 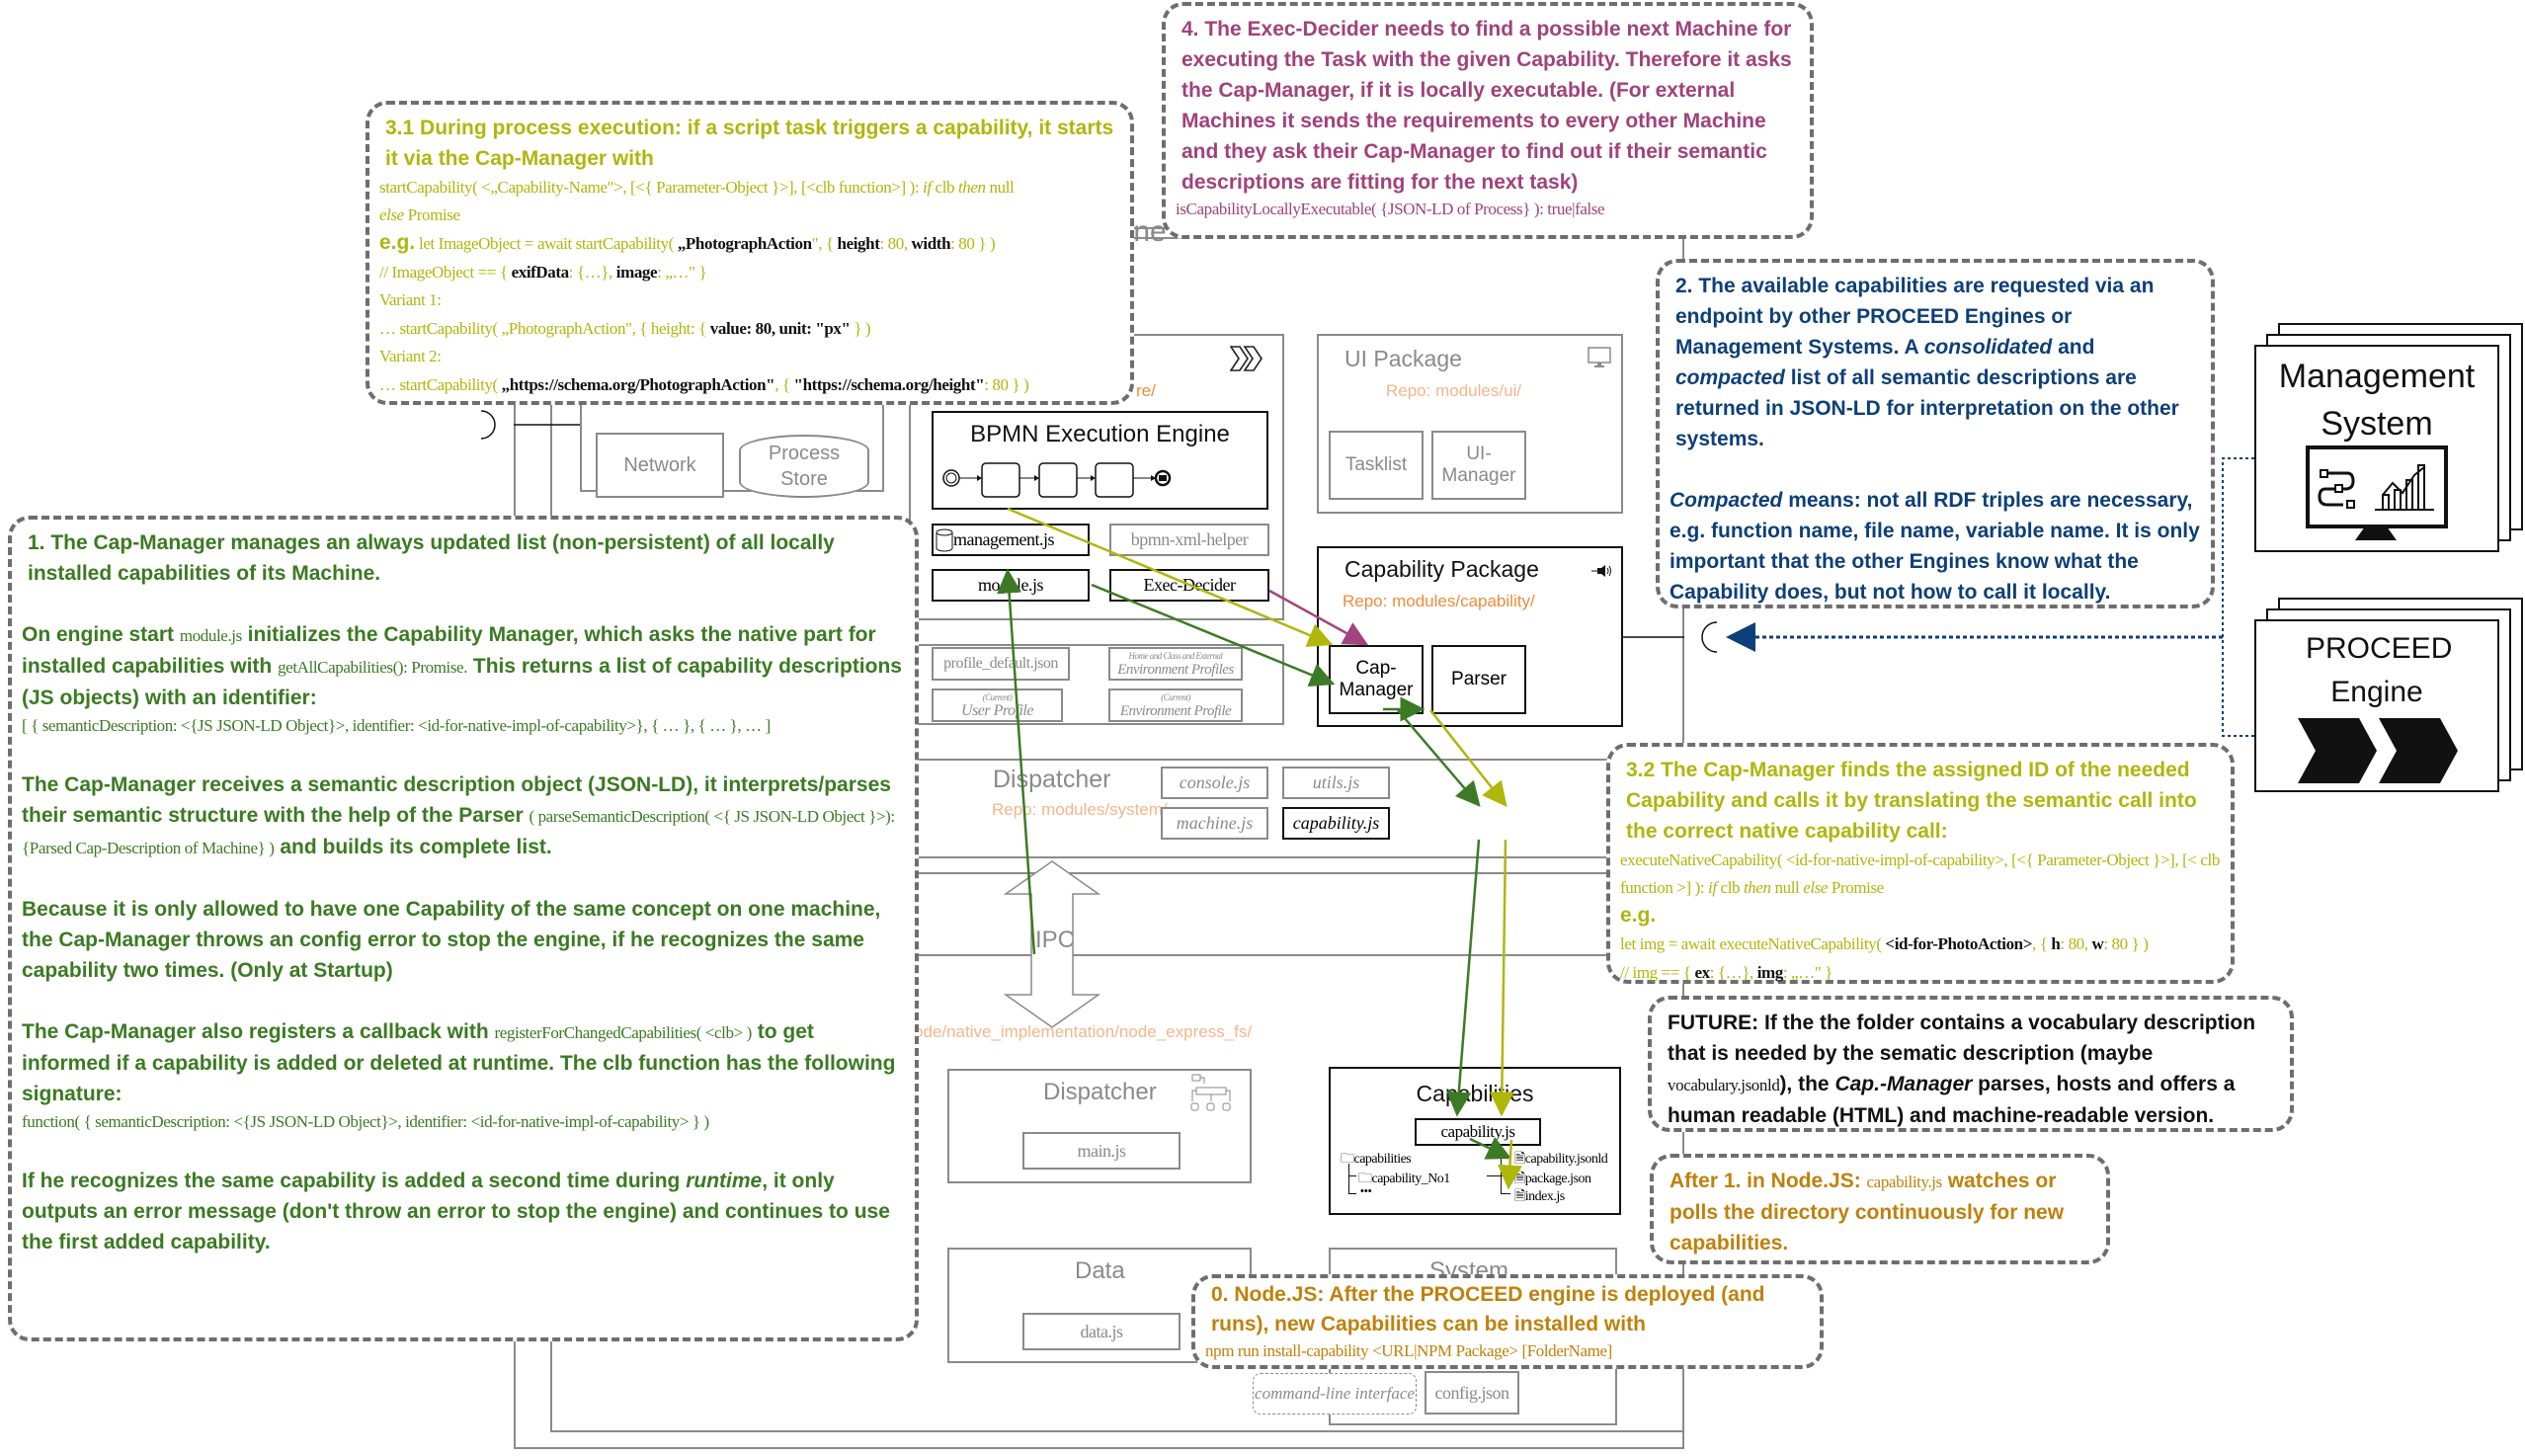 What do you see at coordinates (1011, 585) in the screenshot?
I see `module-js-box: module.js` at bounding box center [1011, 585].